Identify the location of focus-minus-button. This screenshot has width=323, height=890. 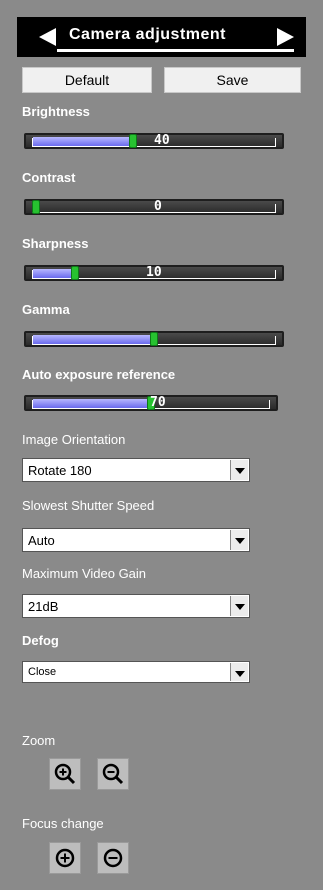
(113, 858).